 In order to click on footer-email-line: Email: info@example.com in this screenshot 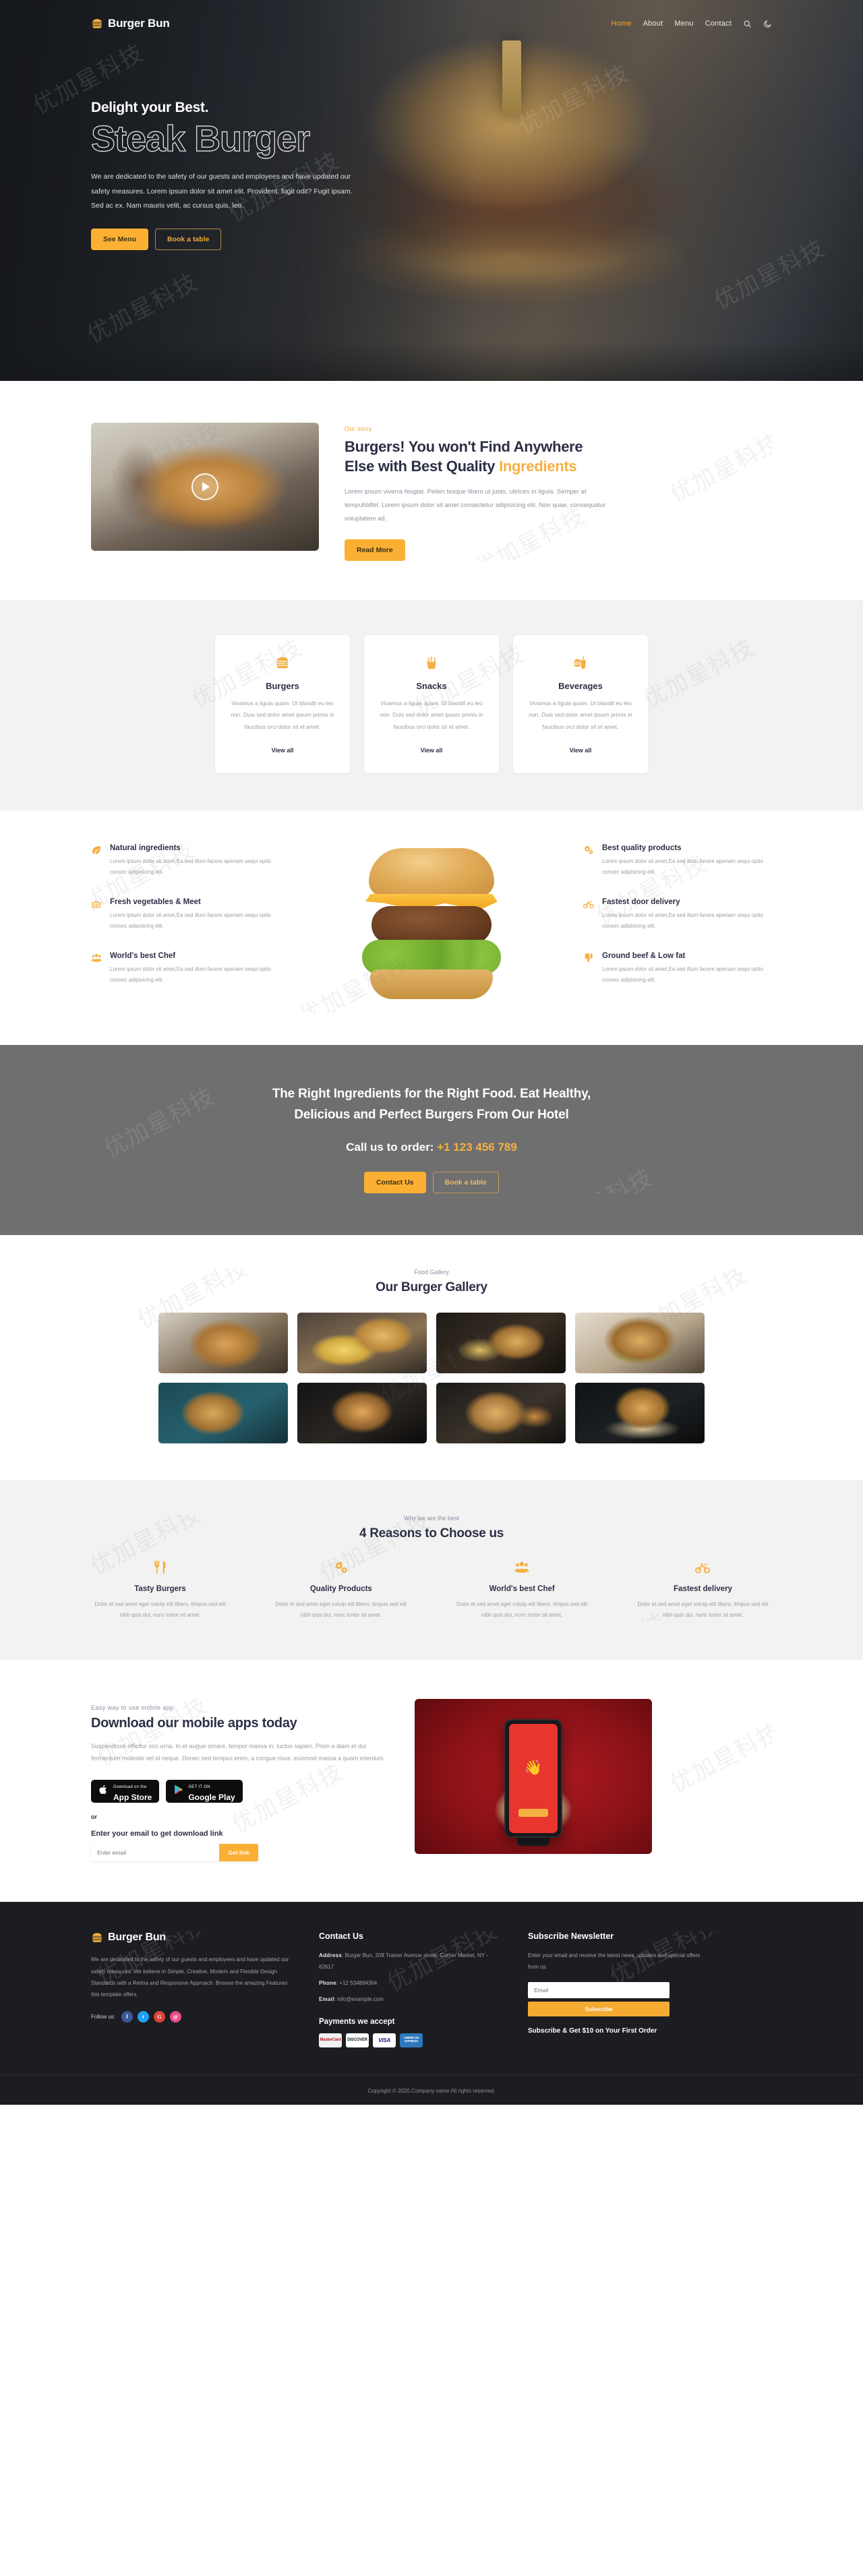, I will do `click(409, 2000)`.